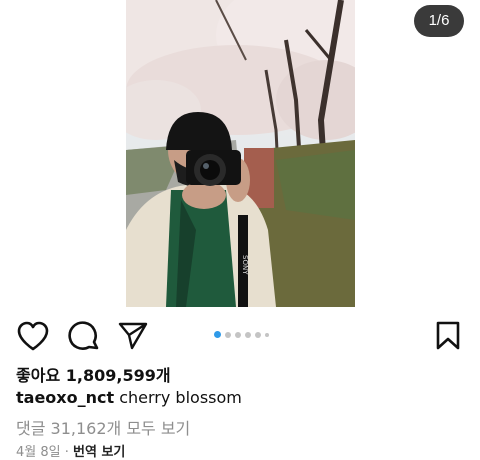  I want to click on post-date: 4월 8일, so click(38, 452).